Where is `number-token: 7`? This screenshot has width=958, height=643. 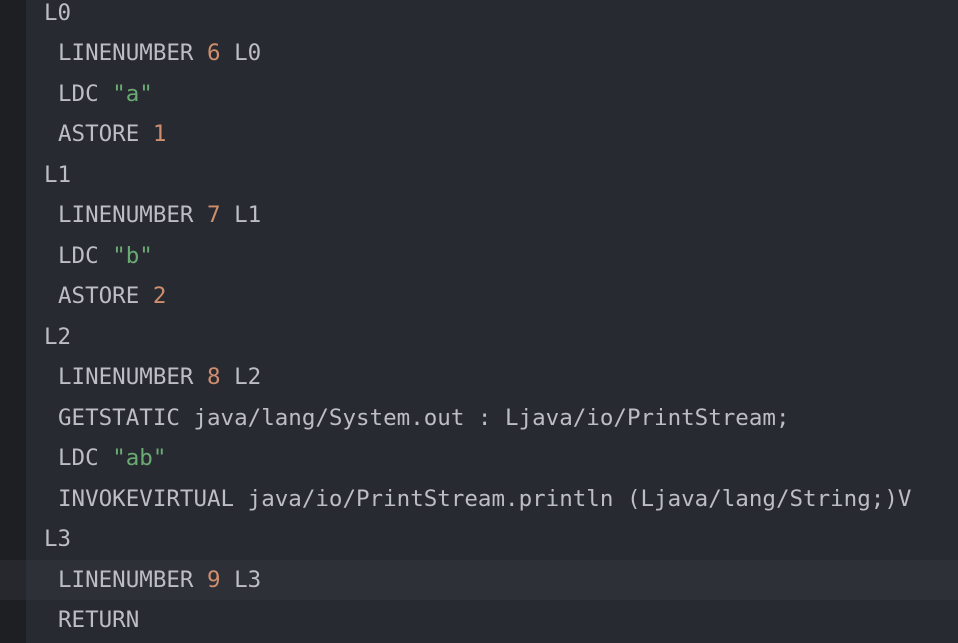 number-token: 7 is located at coordinates (214, 215).